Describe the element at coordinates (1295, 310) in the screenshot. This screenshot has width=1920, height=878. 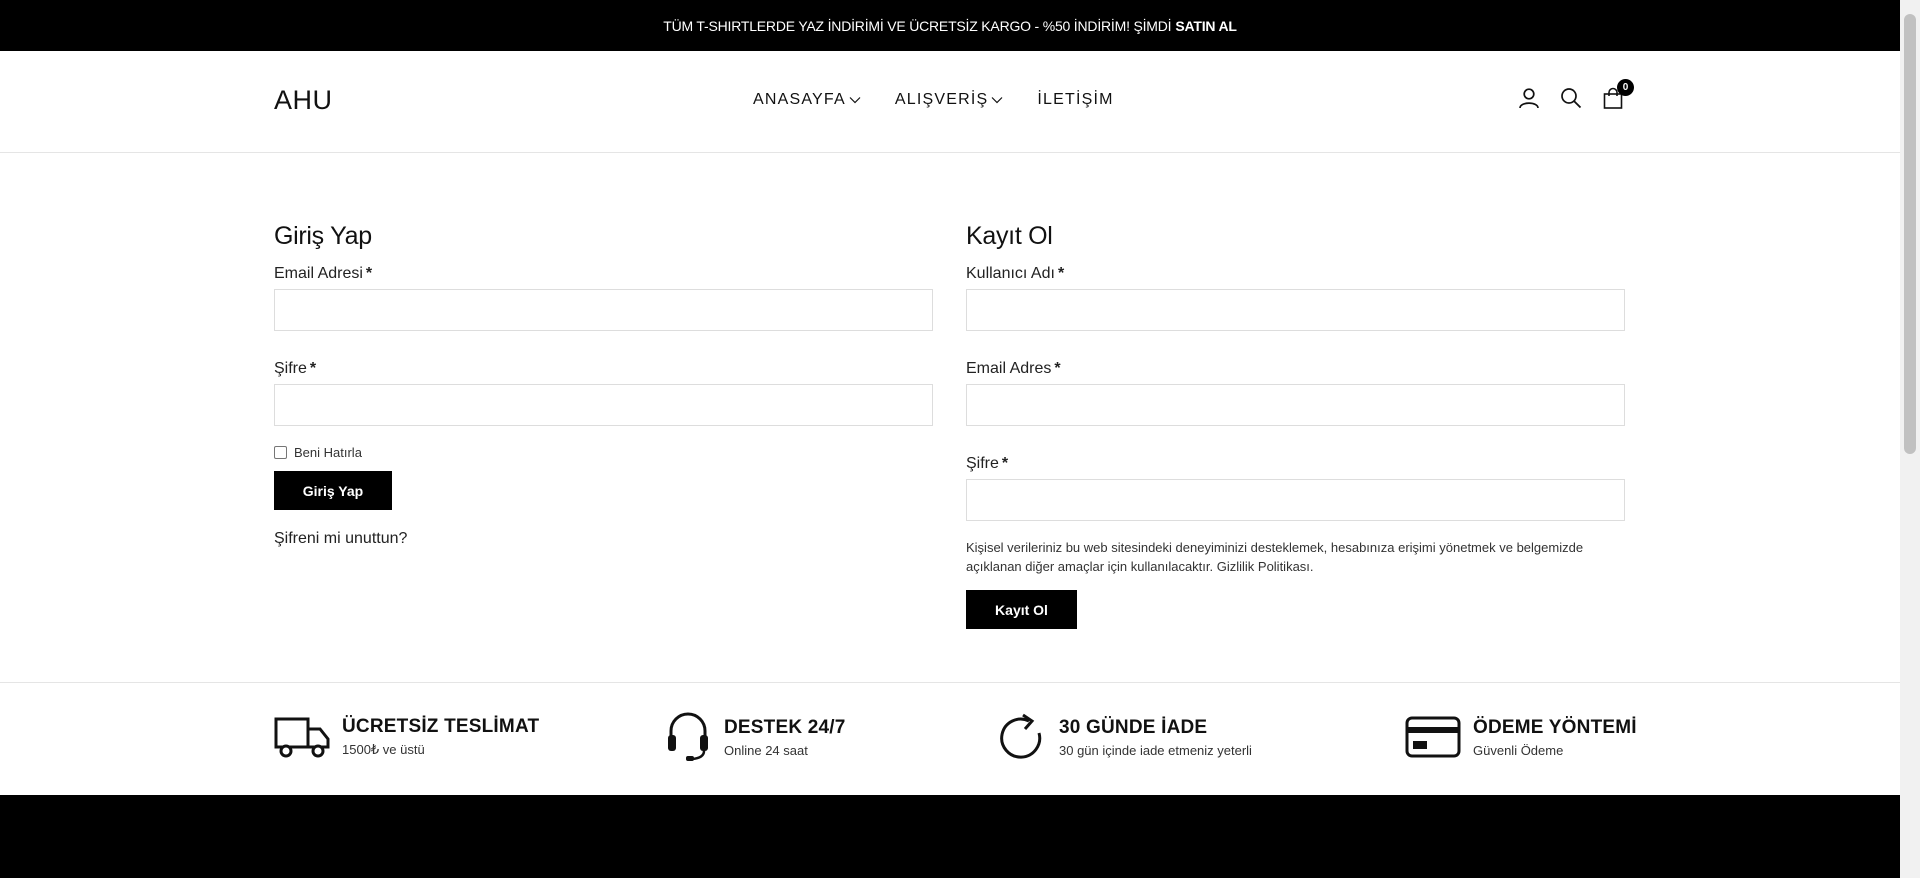
I see `register-username-input` at that location.